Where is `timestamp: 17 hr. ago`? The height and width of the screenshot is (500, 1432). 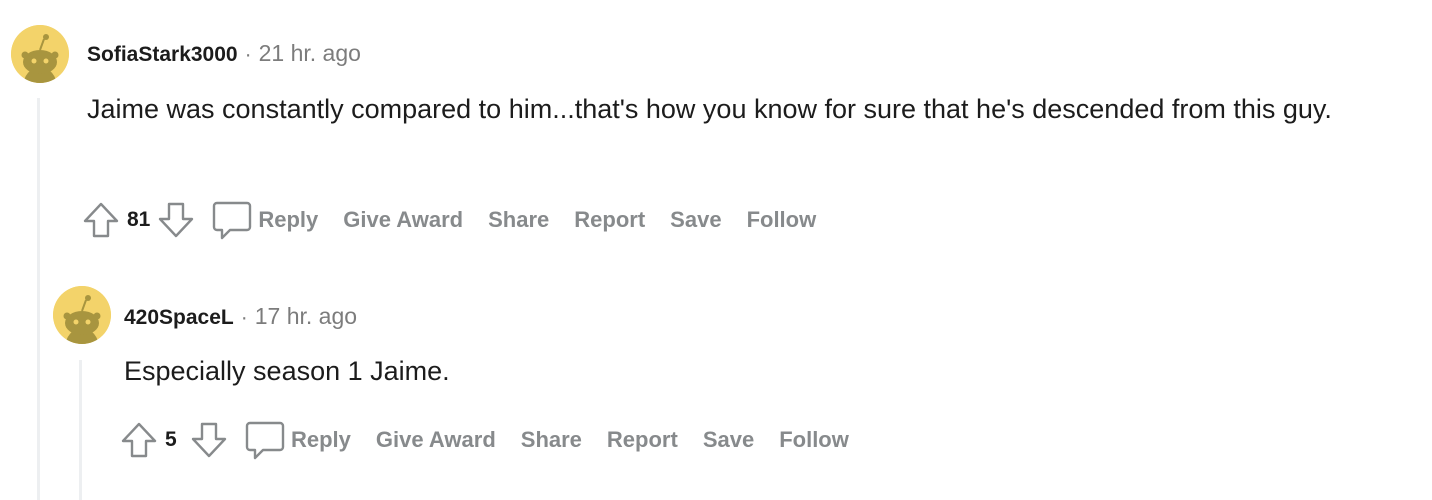
timestamp: 17 hr. ago is located at coordinates (306, 316).